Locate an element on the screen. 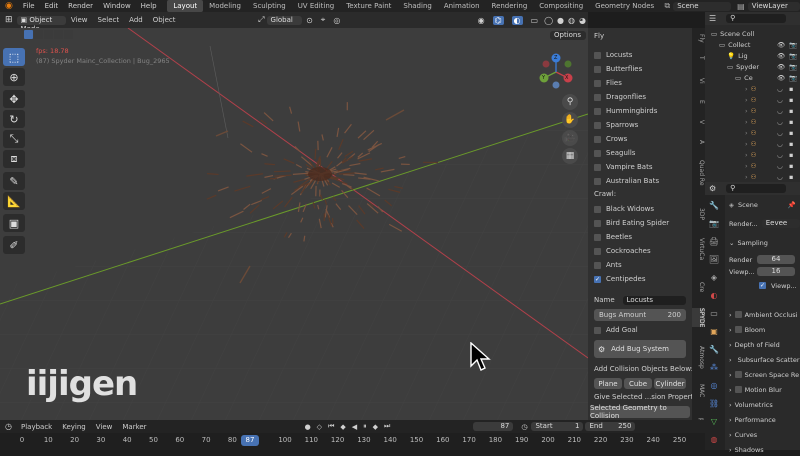 Image resolution: width=800 pixels, height=456 pixels. add-goal-row: Add Goal is located at coordinates (616, 330).